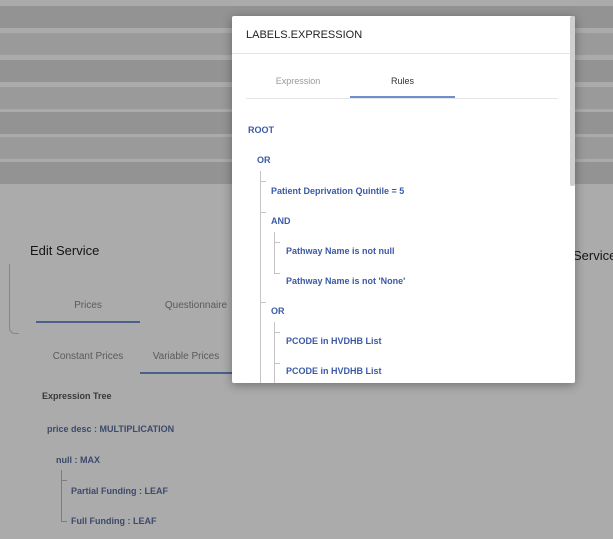 This screenshot has width=613, height=539. I want to click on rule-node-and: AND, so click(281, 221).